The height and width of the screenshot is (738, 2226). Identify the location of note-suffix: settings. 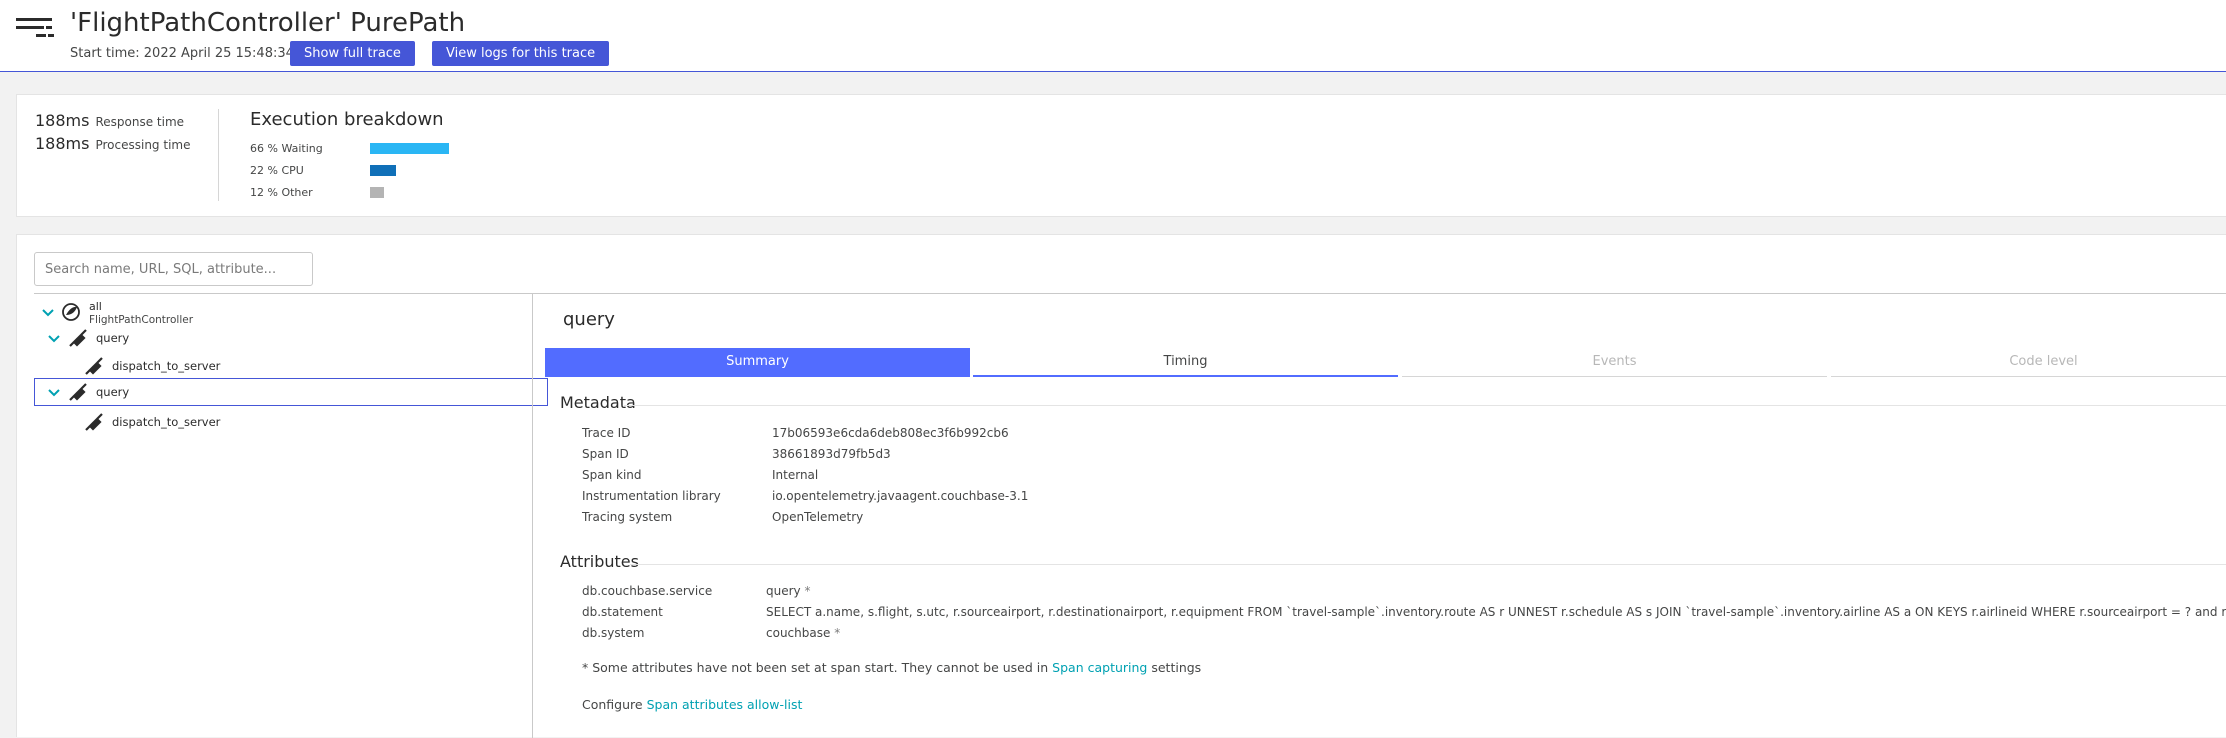
(1176, 667).